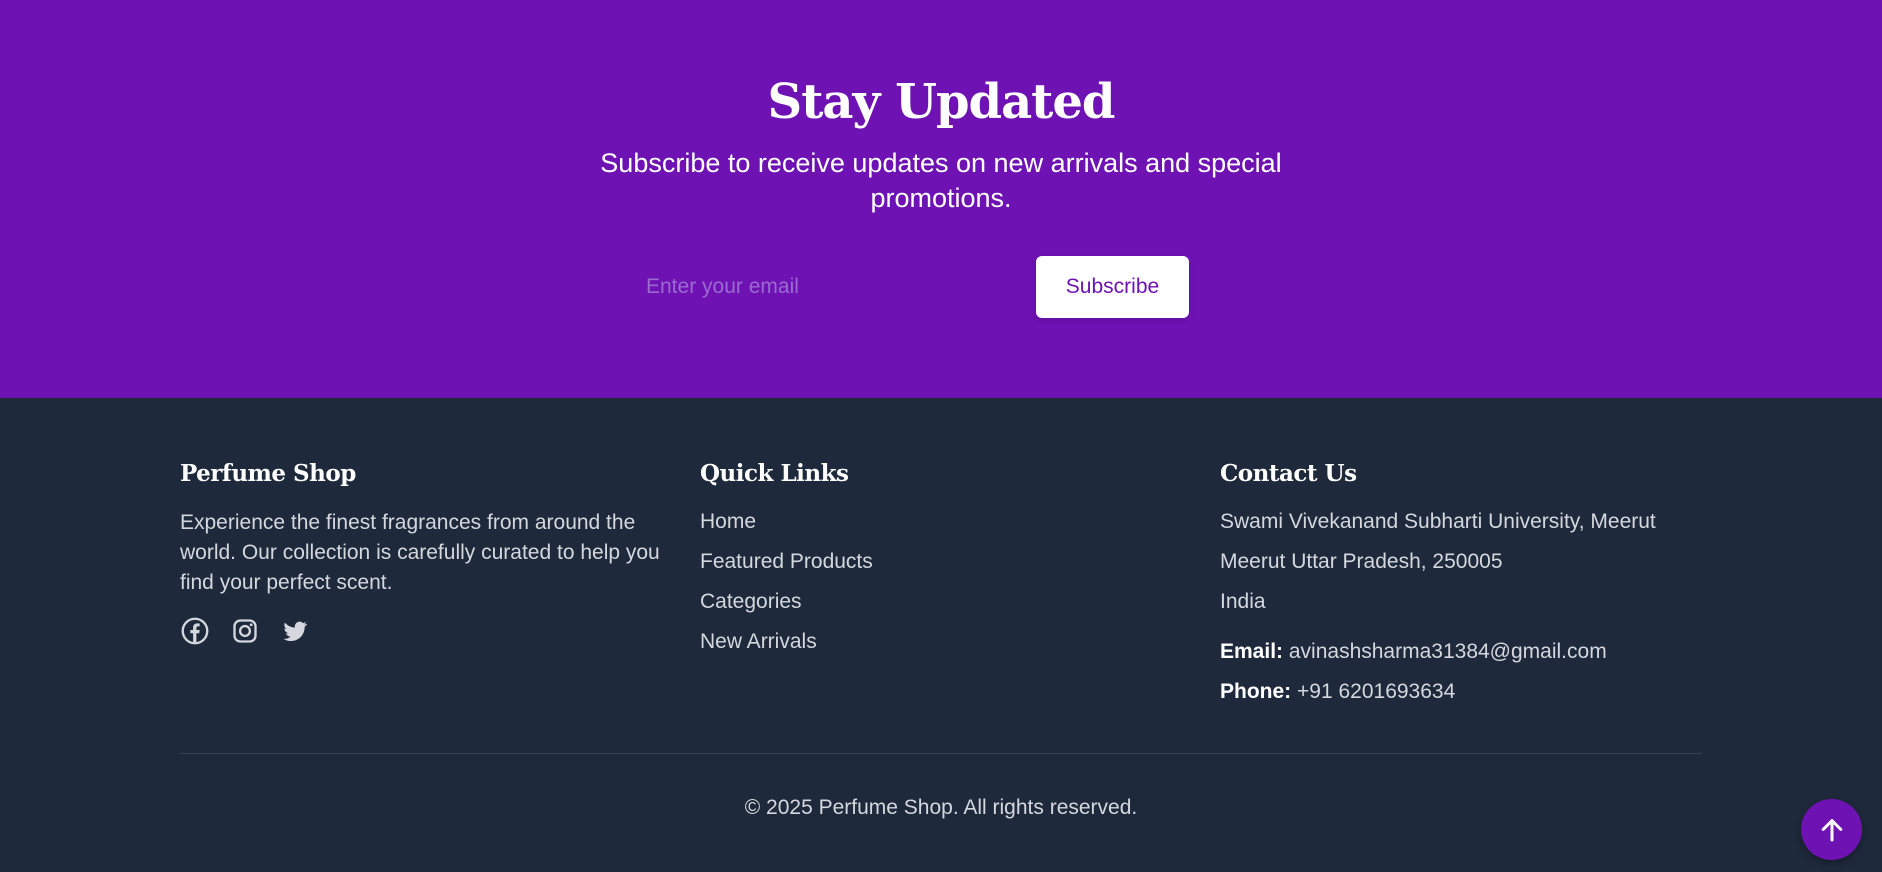 This screenshot has height=872, width=1882. Describe the element at coordinates (728, 521) in the screenshot. I see `quick-link-home: Home` at that location.